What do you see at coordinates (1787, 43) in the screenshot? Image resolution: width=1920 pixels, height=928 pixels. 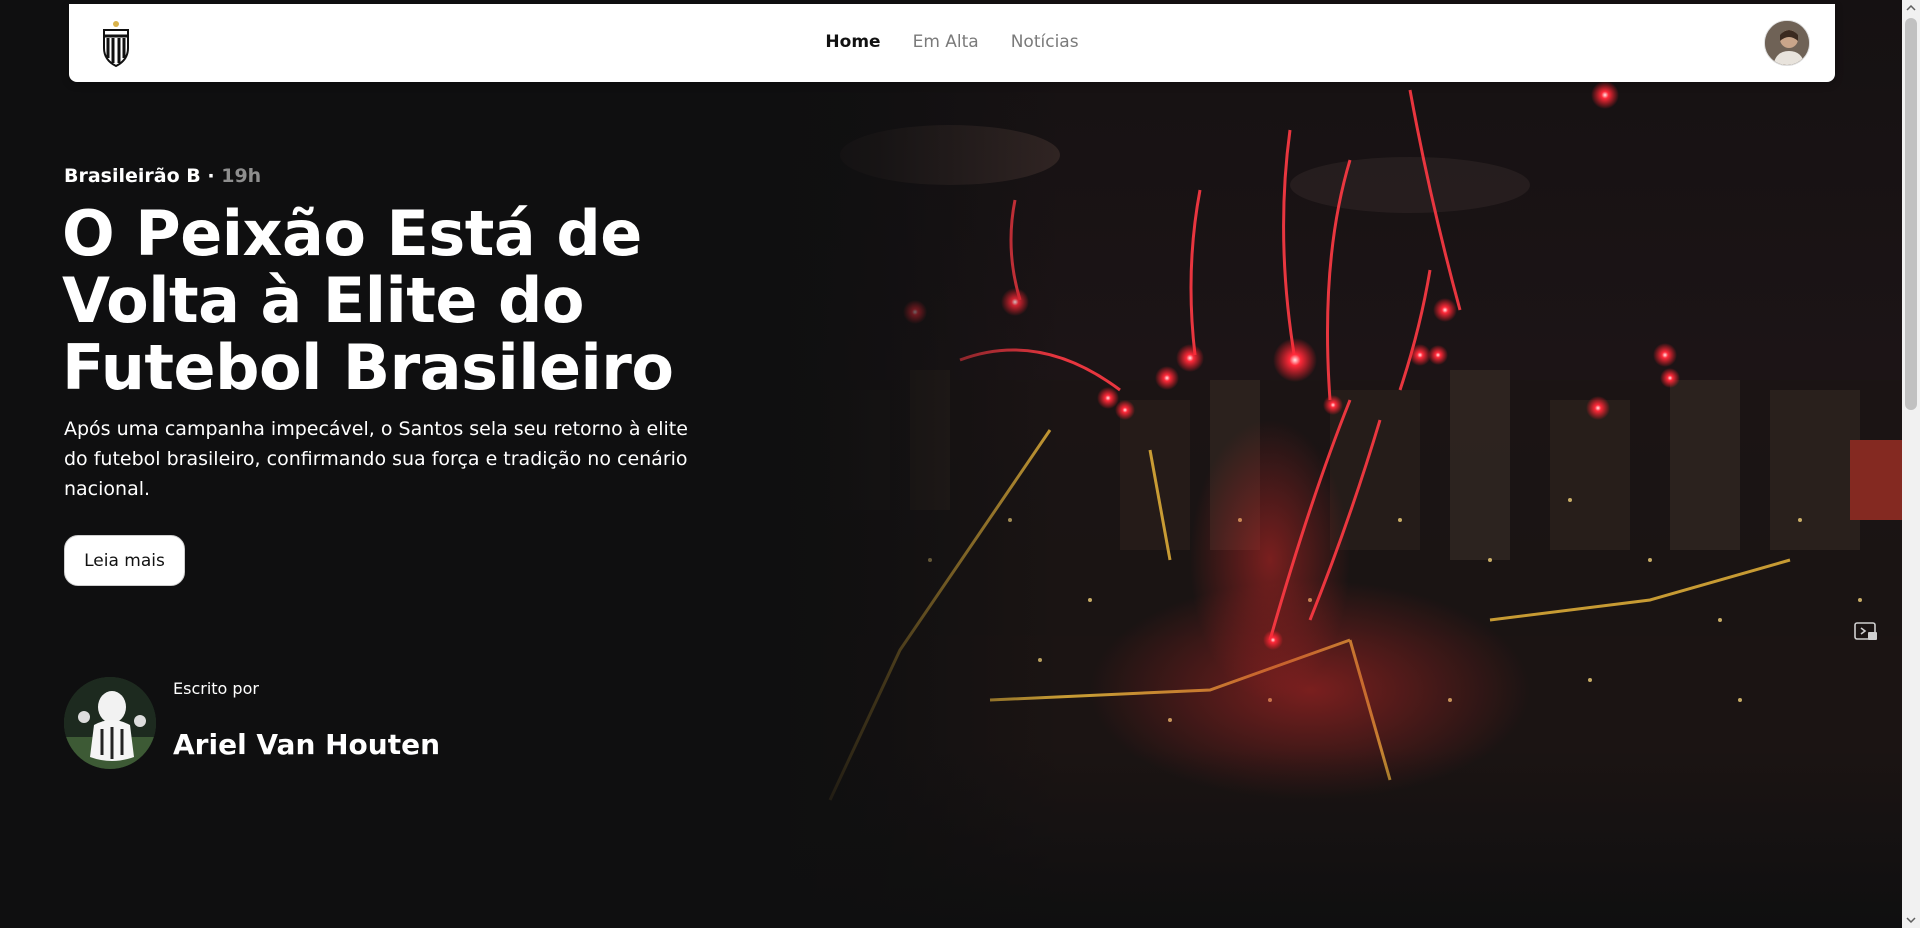 I see `user-avatar` at bounding box center [1787, 43].